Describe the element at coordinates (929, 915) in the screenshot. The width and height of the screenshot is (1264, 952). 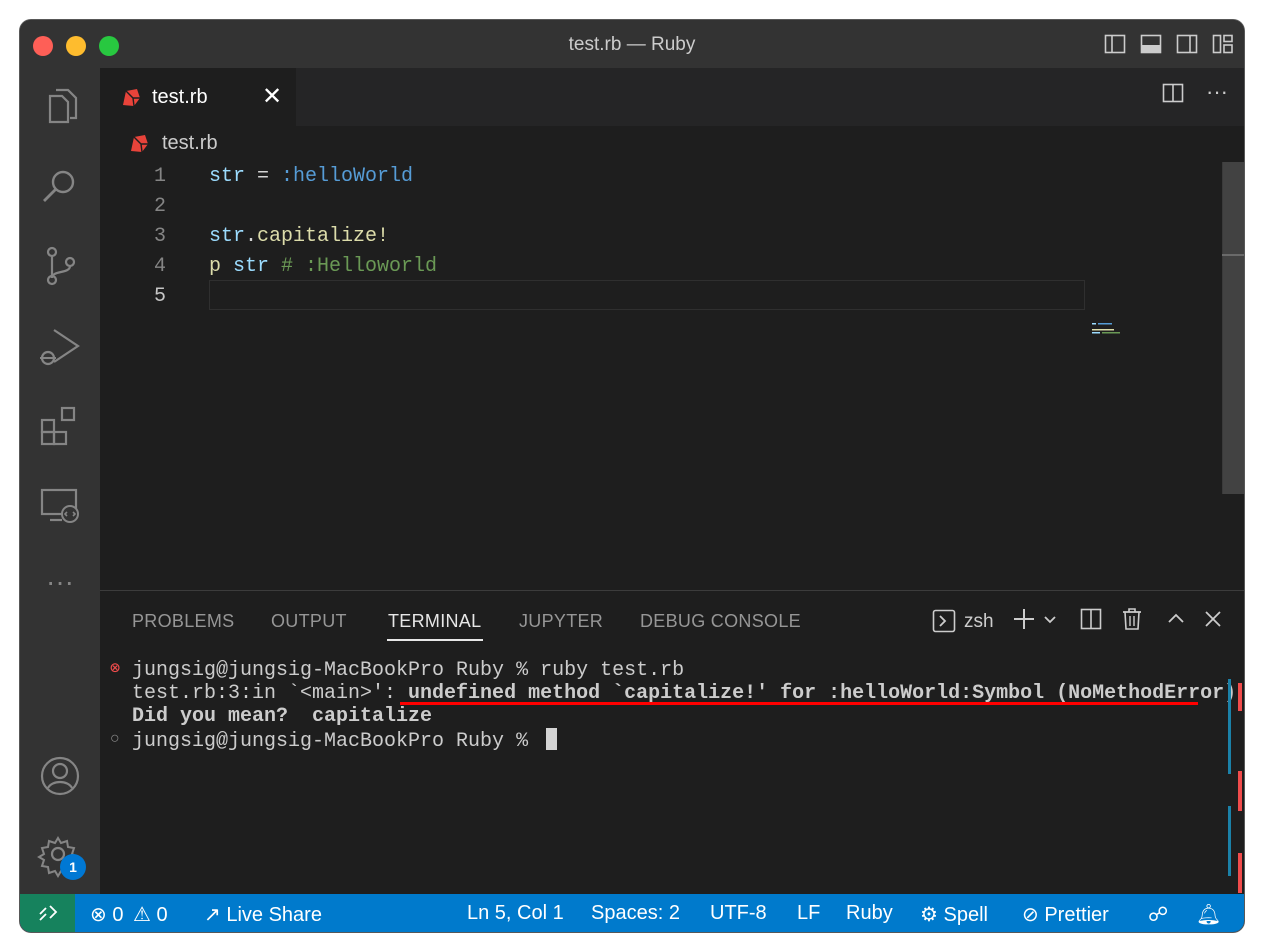
I see `gear-icon: ⚙` at that location.